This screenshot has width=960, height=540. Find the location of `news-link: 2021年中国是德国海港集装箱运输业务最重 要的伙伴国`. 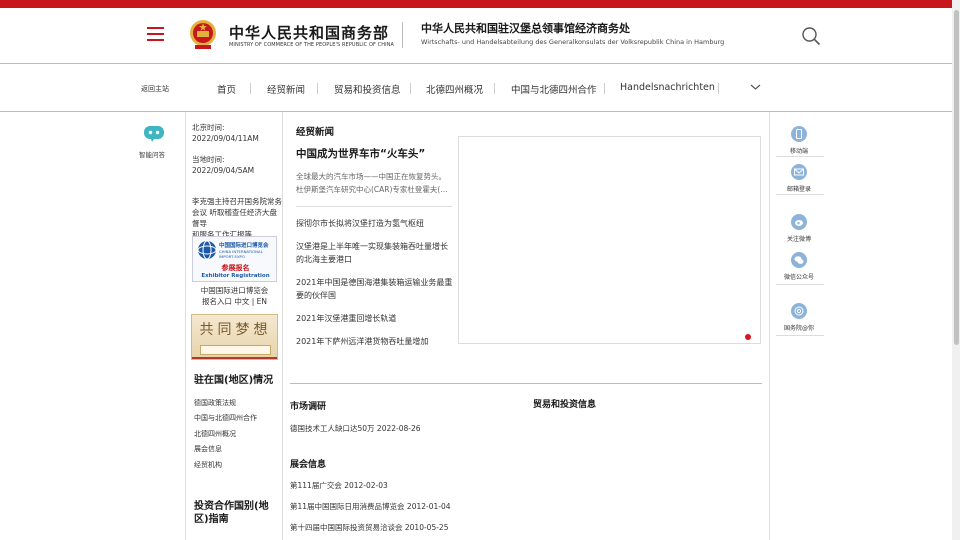

news-link: 2021年中国是德国海港集装箱运输业务最重 要的伙伴国 is located at coordinates (375, 289).